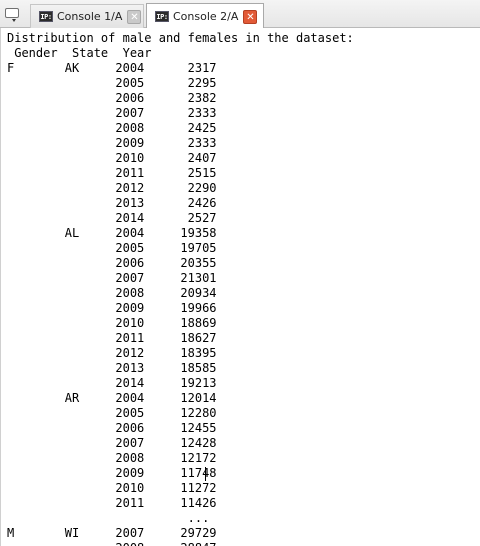 The width and height of the screenshot is (480, 546). Describe the element at coordinates (90, 16) in the screenshot. I see `tab-label: Console 1/A` at that location.